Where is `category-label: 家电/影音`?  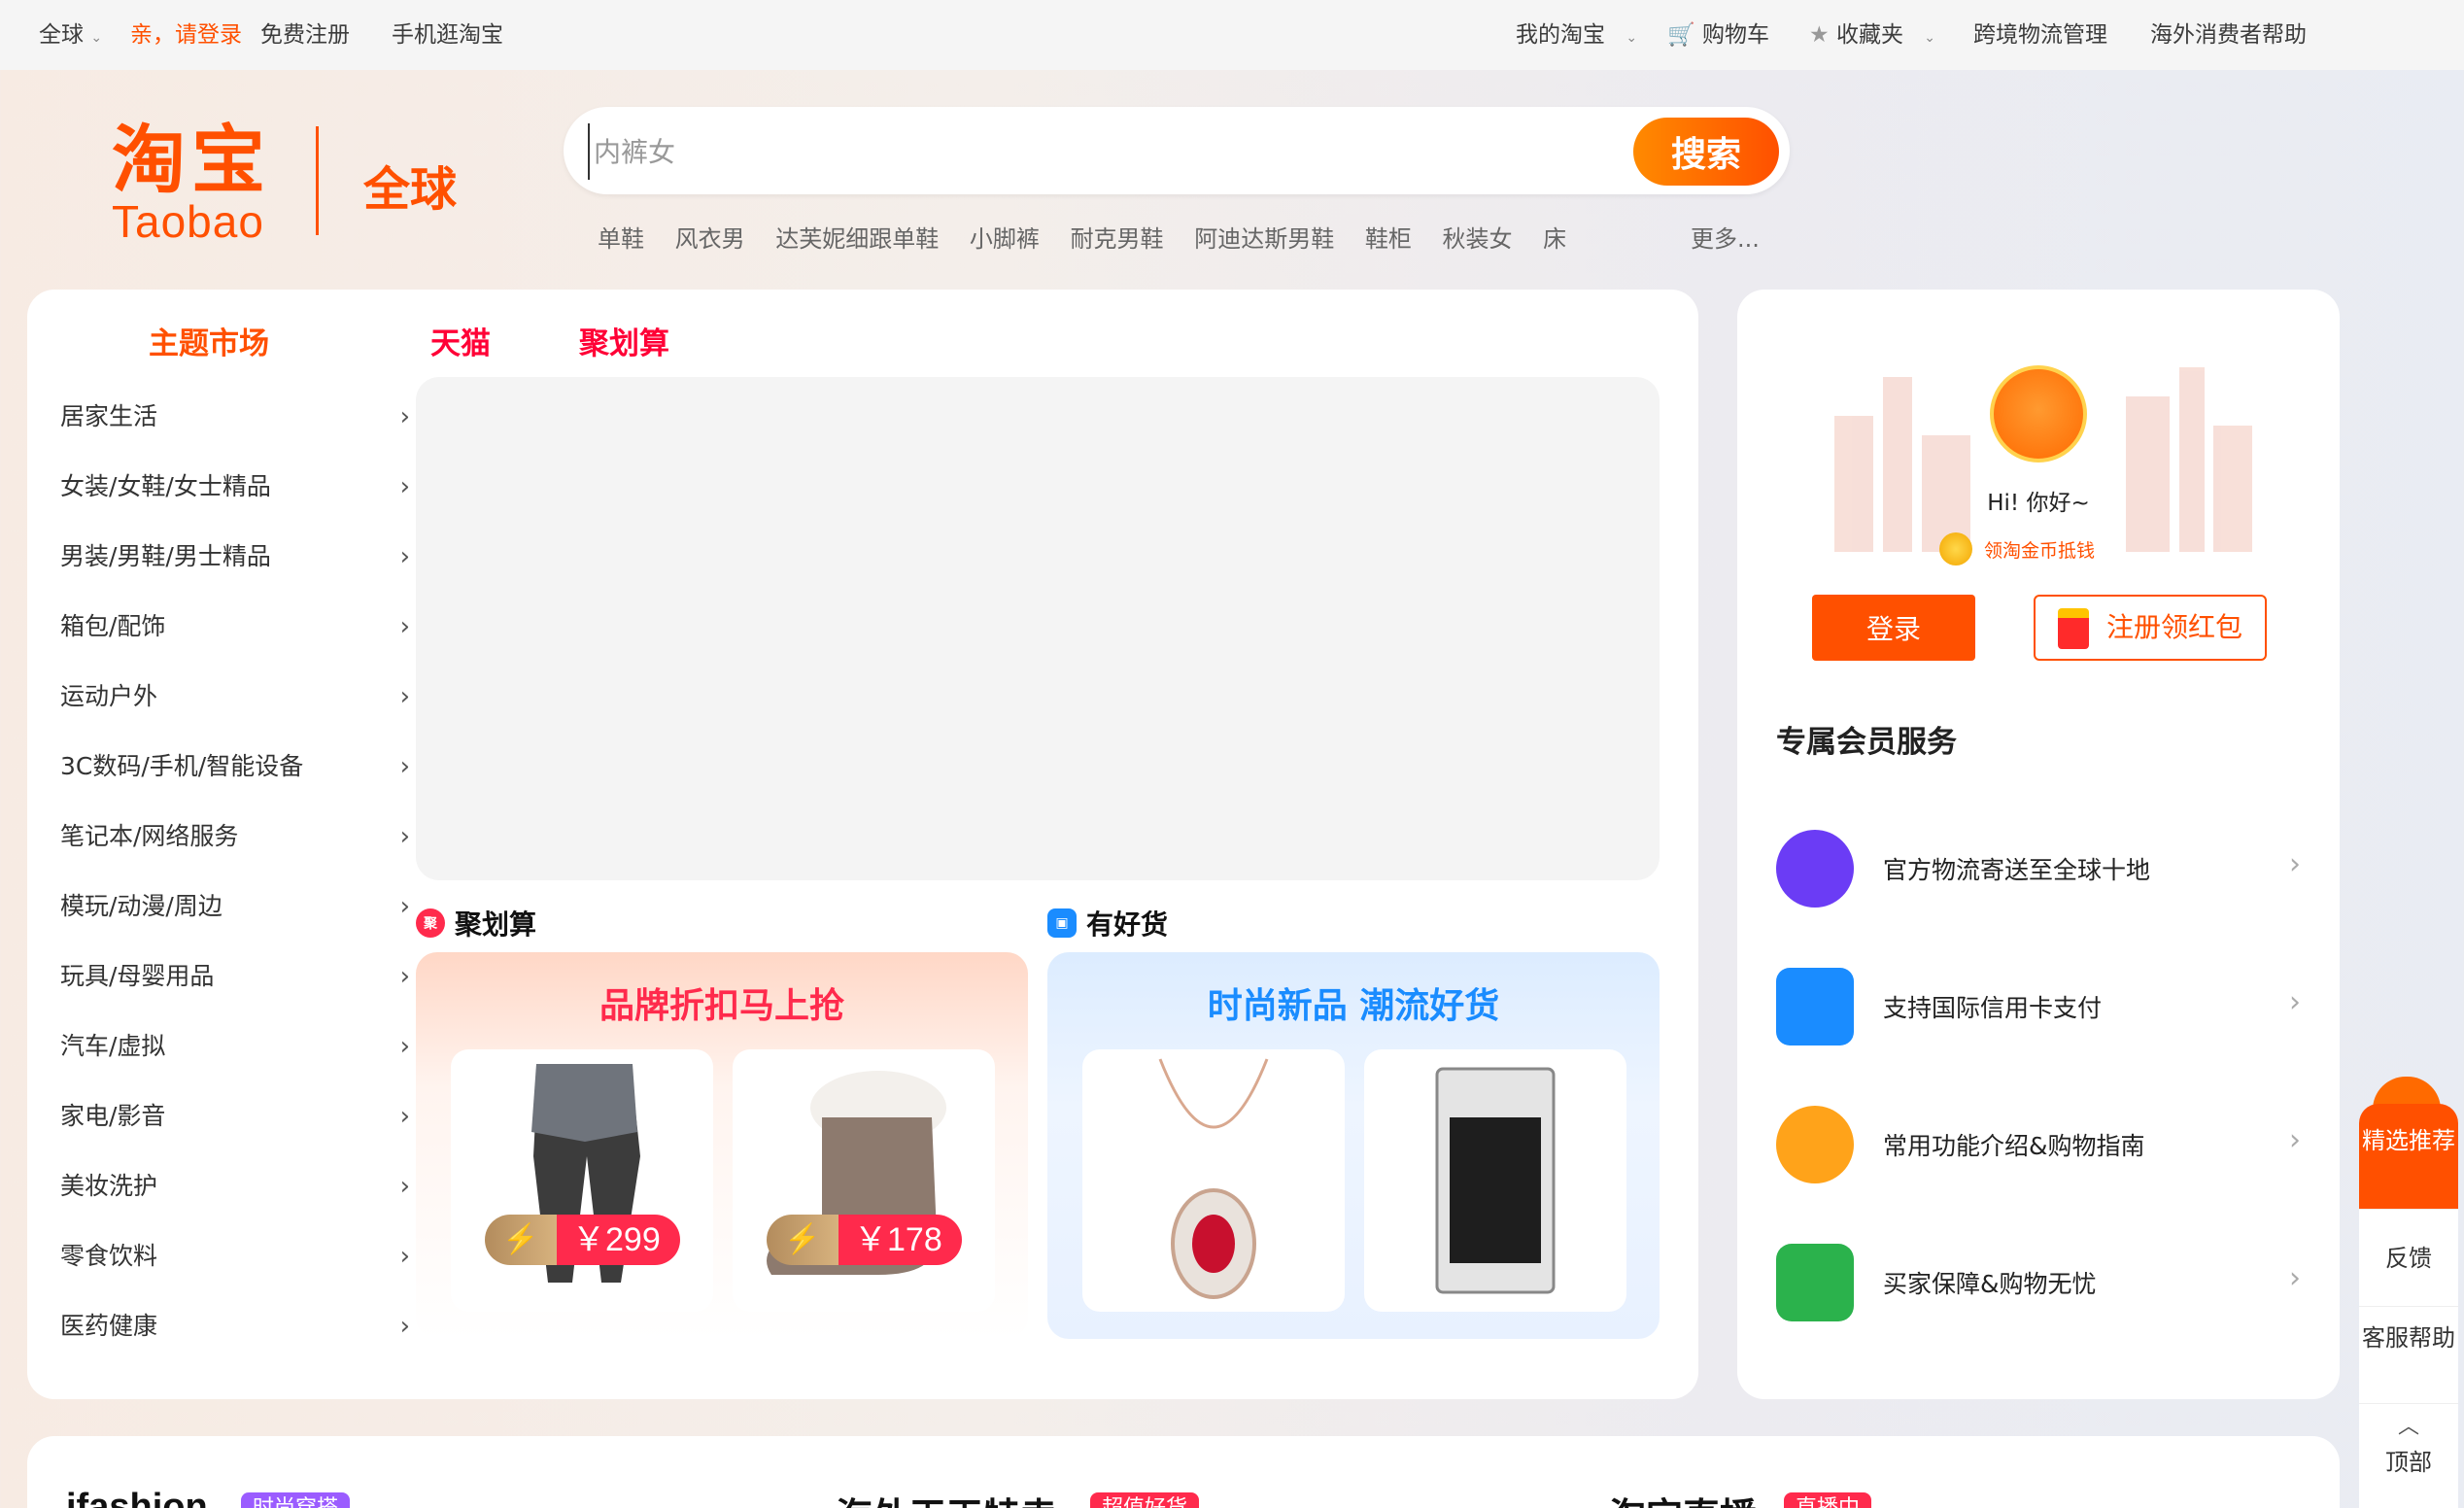
category-label: 家电/影音 is located at coordinates (113, 1116).